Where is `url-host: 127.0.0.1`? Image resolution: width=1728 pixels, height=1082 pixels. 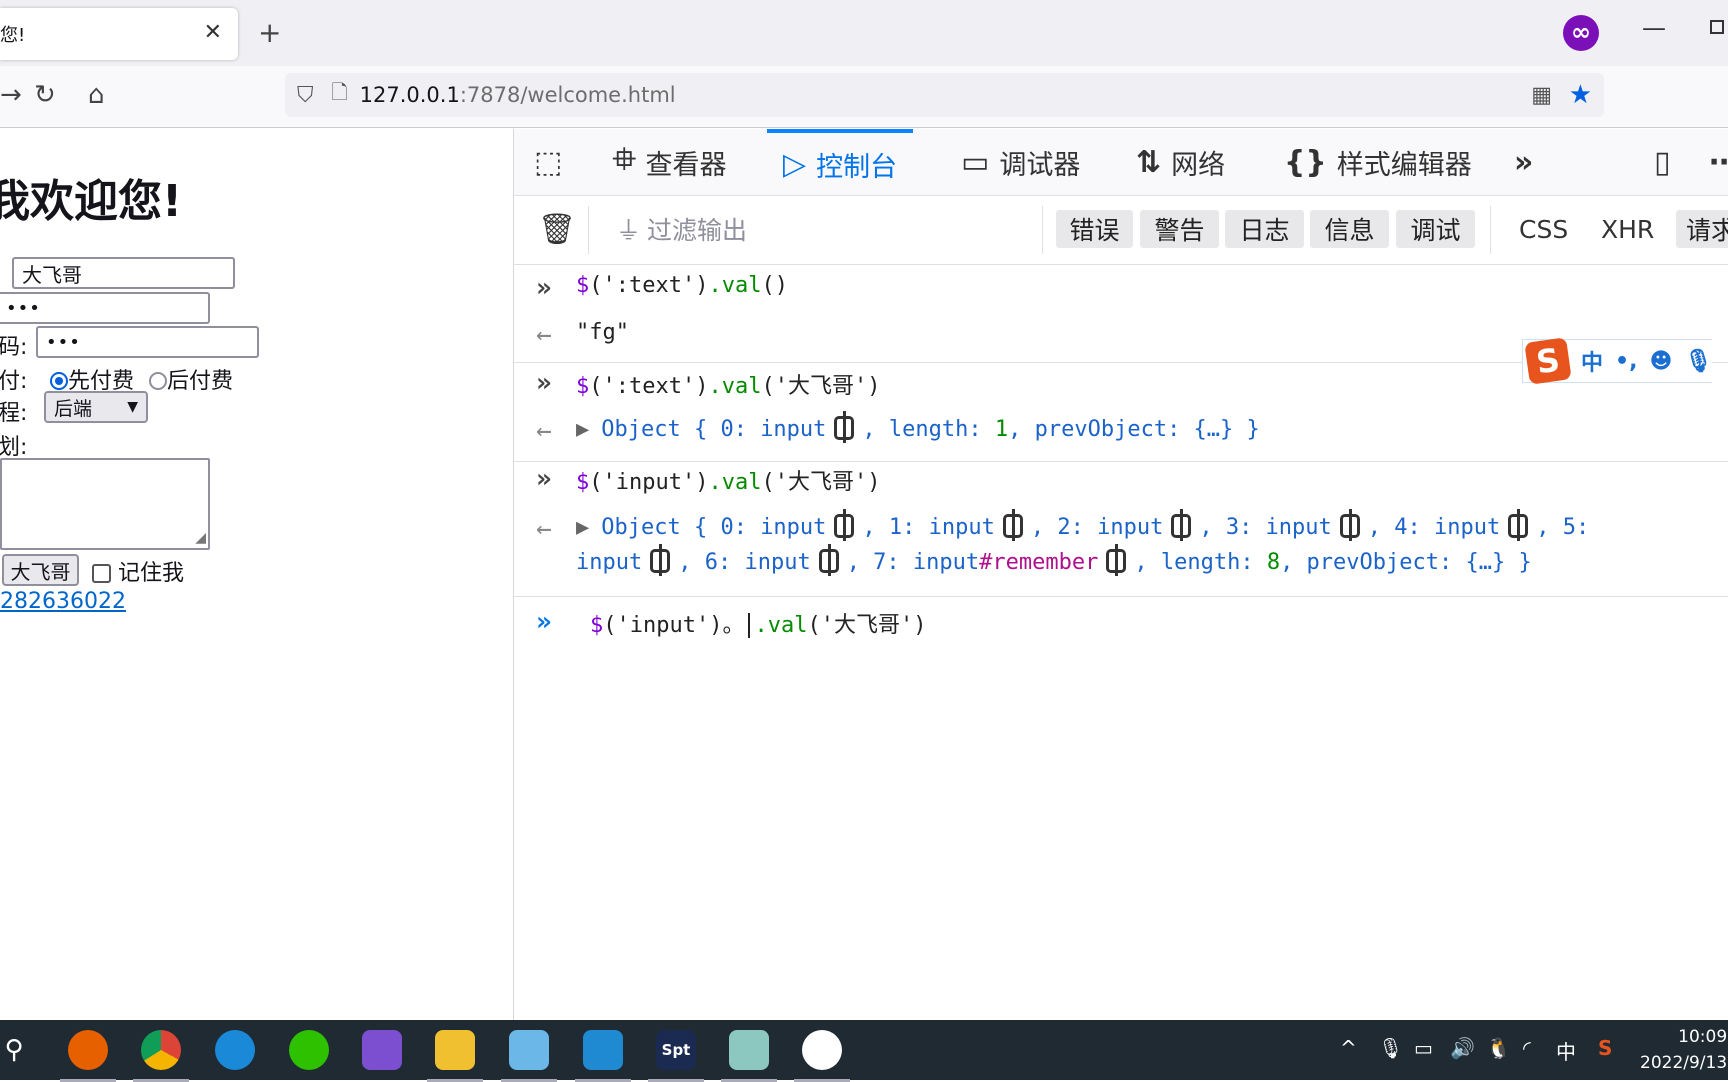
url-host: 127.0.0.1 is located at coordinates (409, 95).